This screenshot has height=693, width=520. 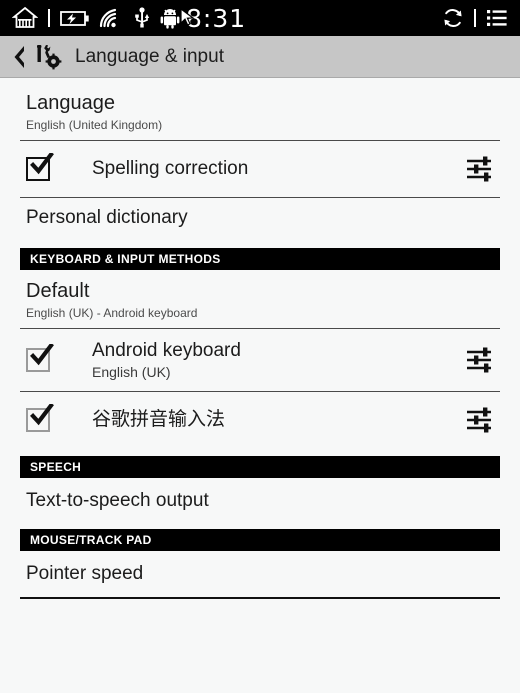 I want to click on status-bar: 8:31, so click(x=260, y=18).